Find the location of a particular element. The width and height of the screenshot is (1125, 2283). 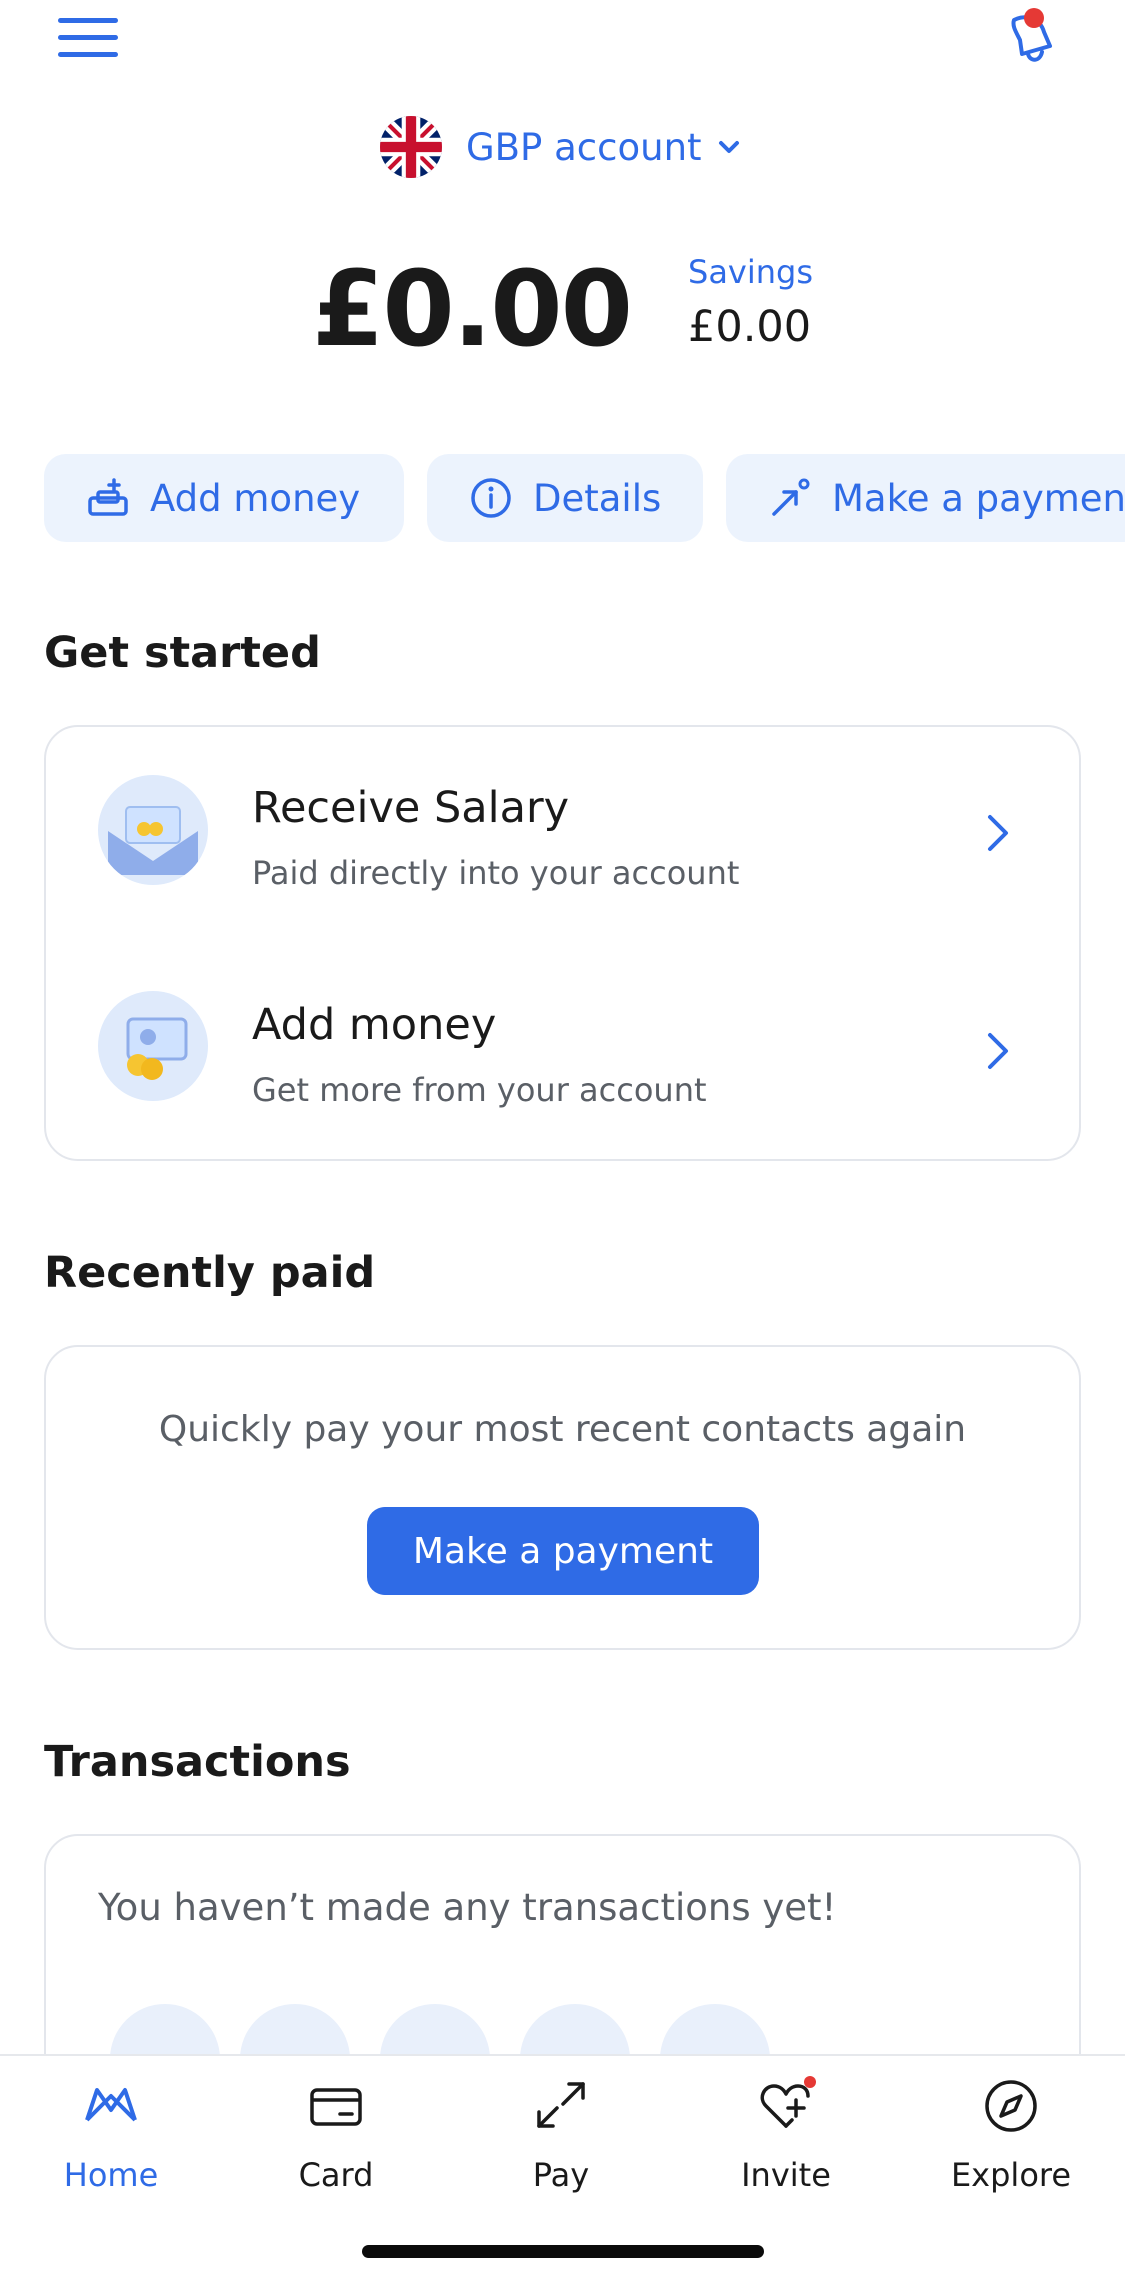

savings-label: Savings is located at coordinates (750, 272).